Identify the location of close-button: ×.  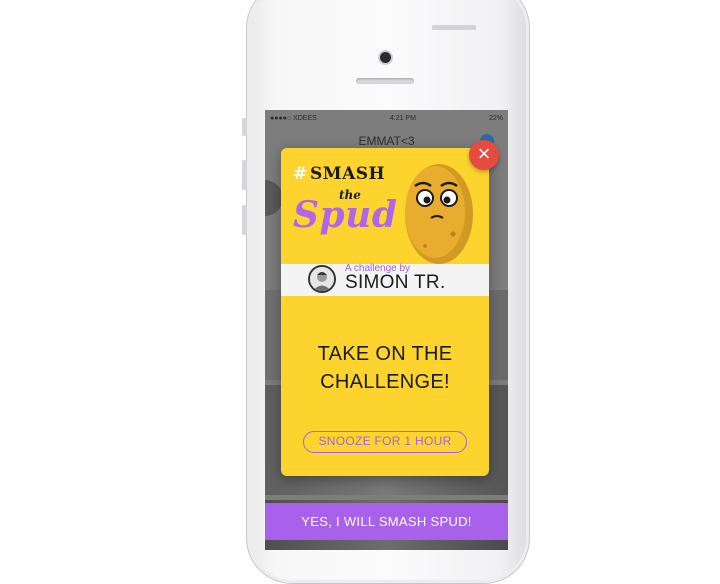
(484, 155).